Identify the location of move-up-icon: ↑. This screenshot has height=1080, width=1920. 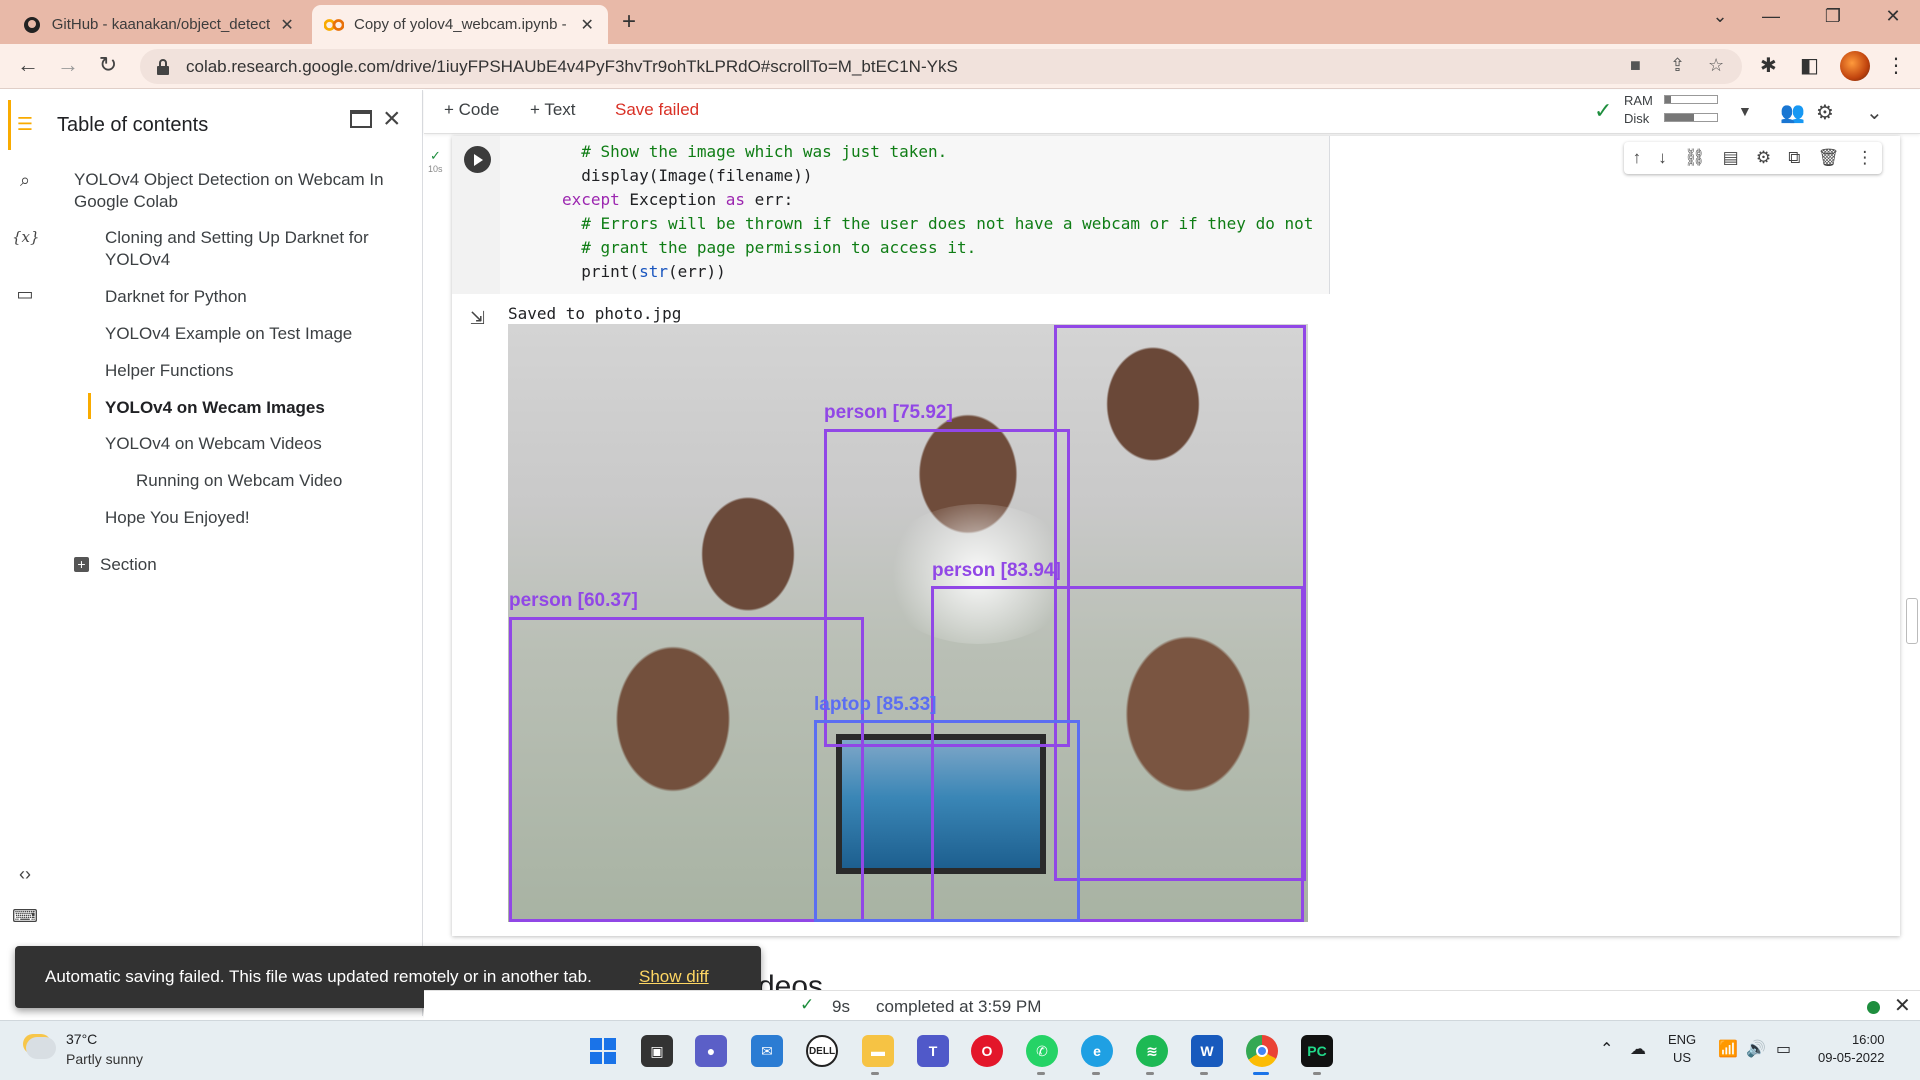
(1637, 158).